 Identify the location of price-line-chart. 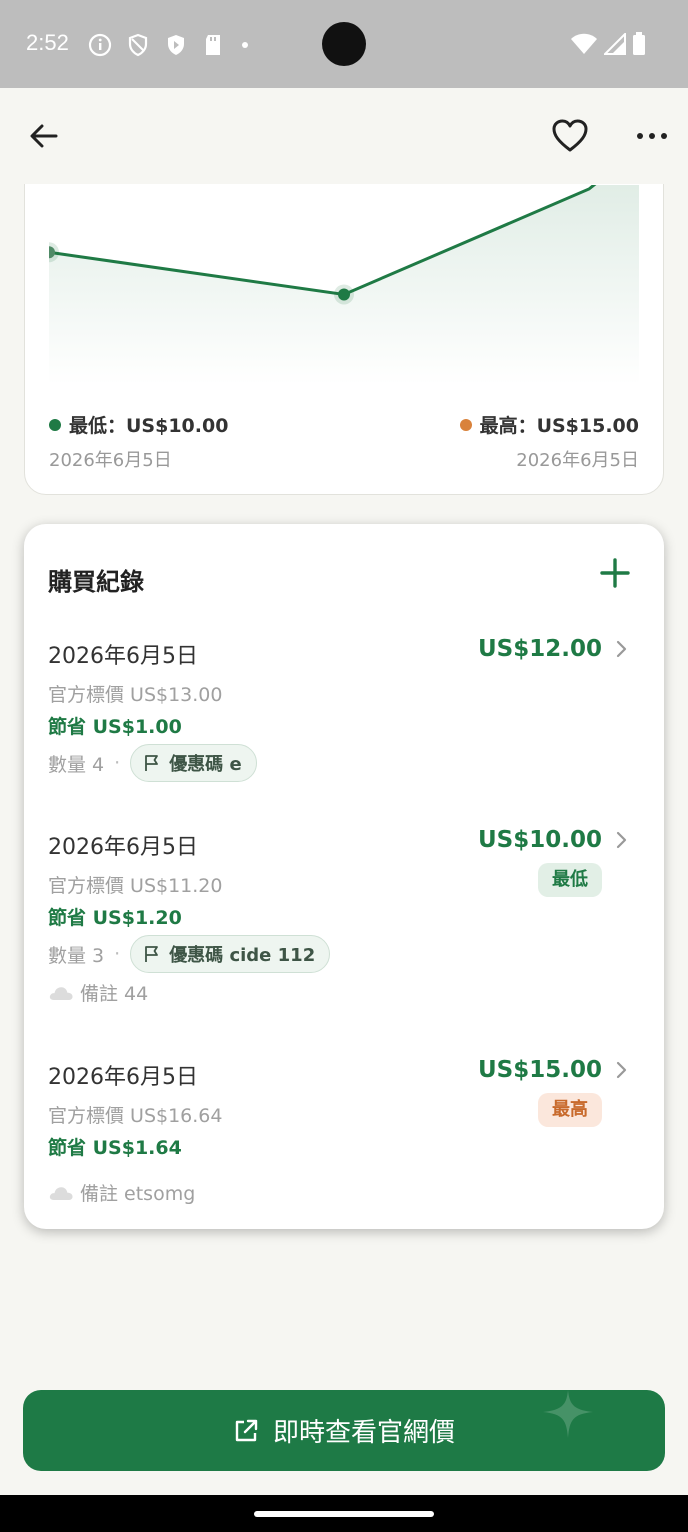
(344, 285).